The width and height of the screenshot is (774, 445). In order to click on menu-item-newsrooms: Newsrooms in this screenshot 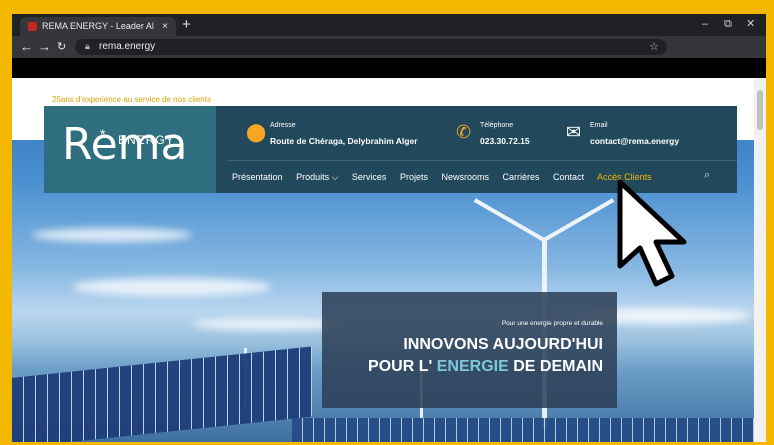, I will do `click(465, 177)`.